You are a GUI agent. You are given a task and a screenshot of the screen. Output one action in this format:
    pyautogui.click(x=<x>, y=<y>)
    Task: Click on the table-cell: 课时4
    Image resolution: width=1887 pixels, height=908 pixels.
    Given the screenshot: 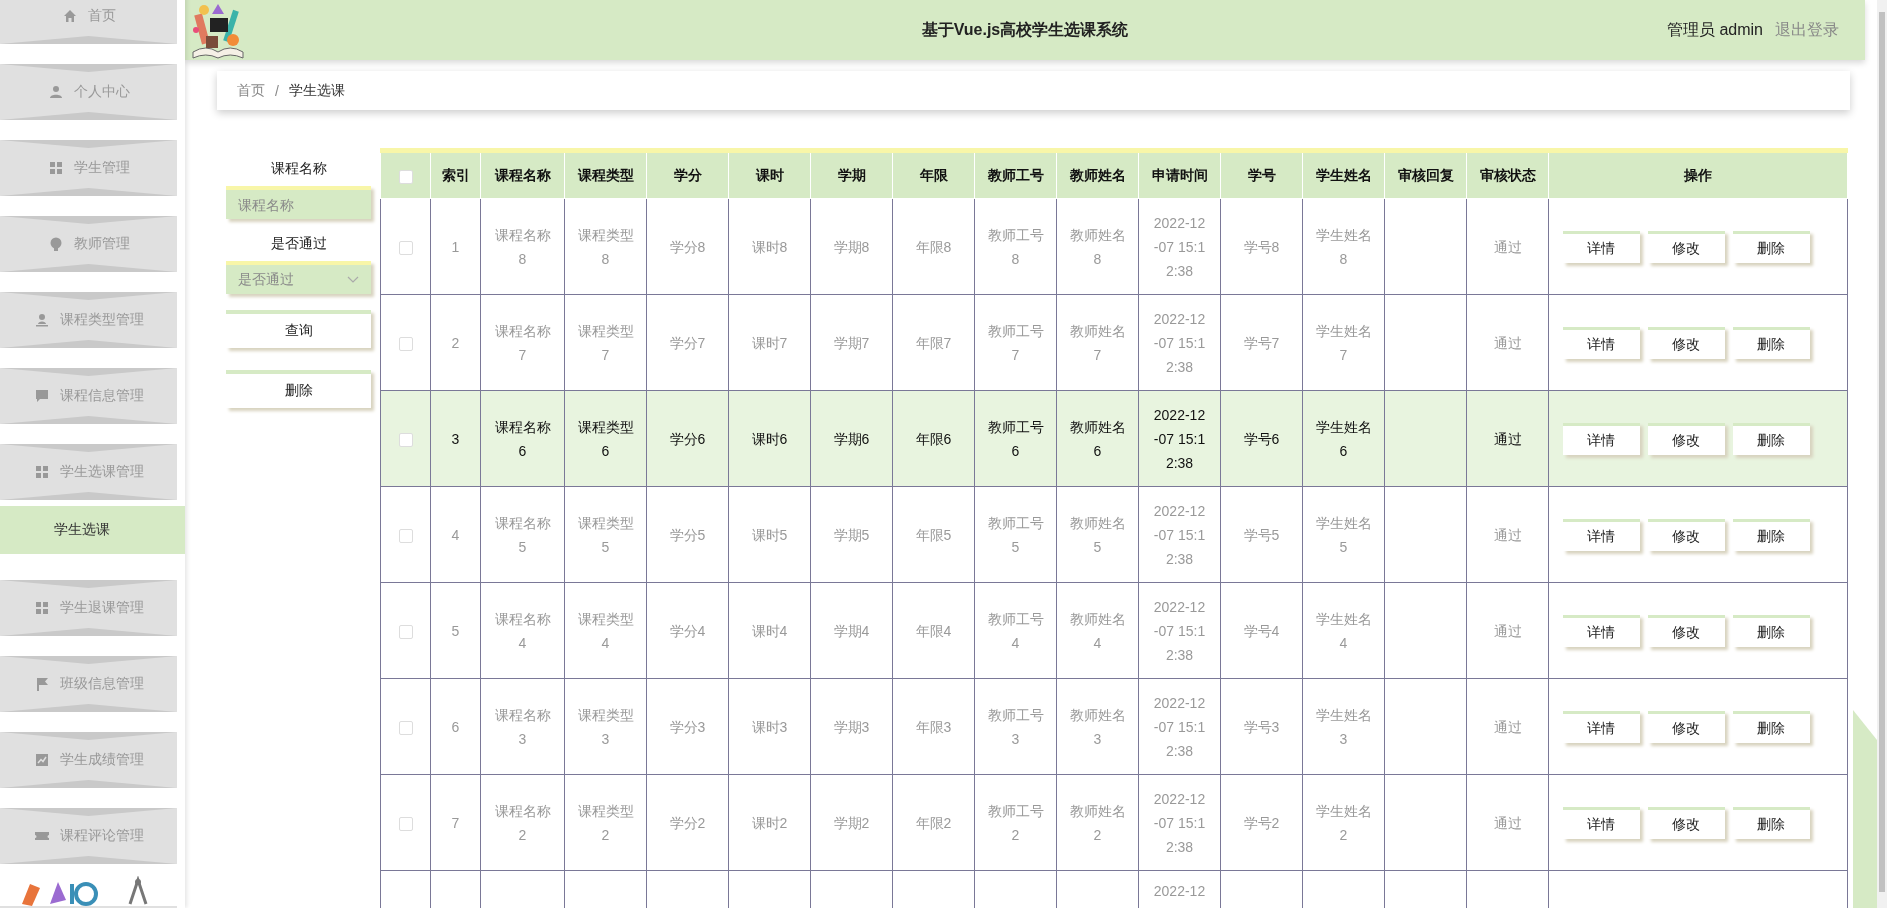 What is the action you would take?
    pyautogui.click(x=769, y=630)
    